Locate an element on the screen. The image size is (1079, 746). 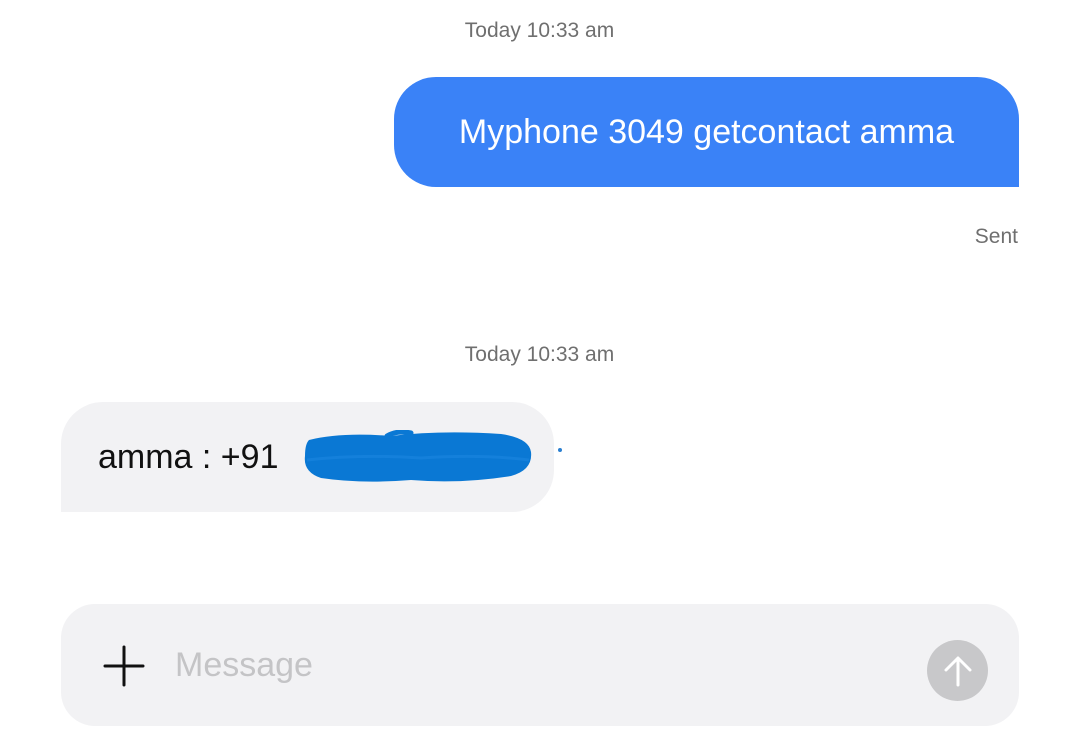
plus-icon is located at coordinates (124, 666).